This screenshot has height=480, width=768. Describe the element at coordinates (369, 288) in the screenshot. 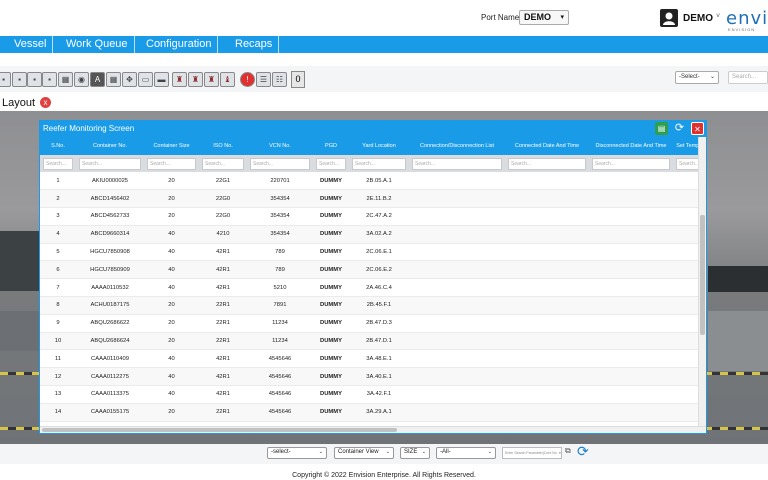

I see `table-row: 7AAAA01105324042R15210DUMMY2A.46.C.4 10` at that location.